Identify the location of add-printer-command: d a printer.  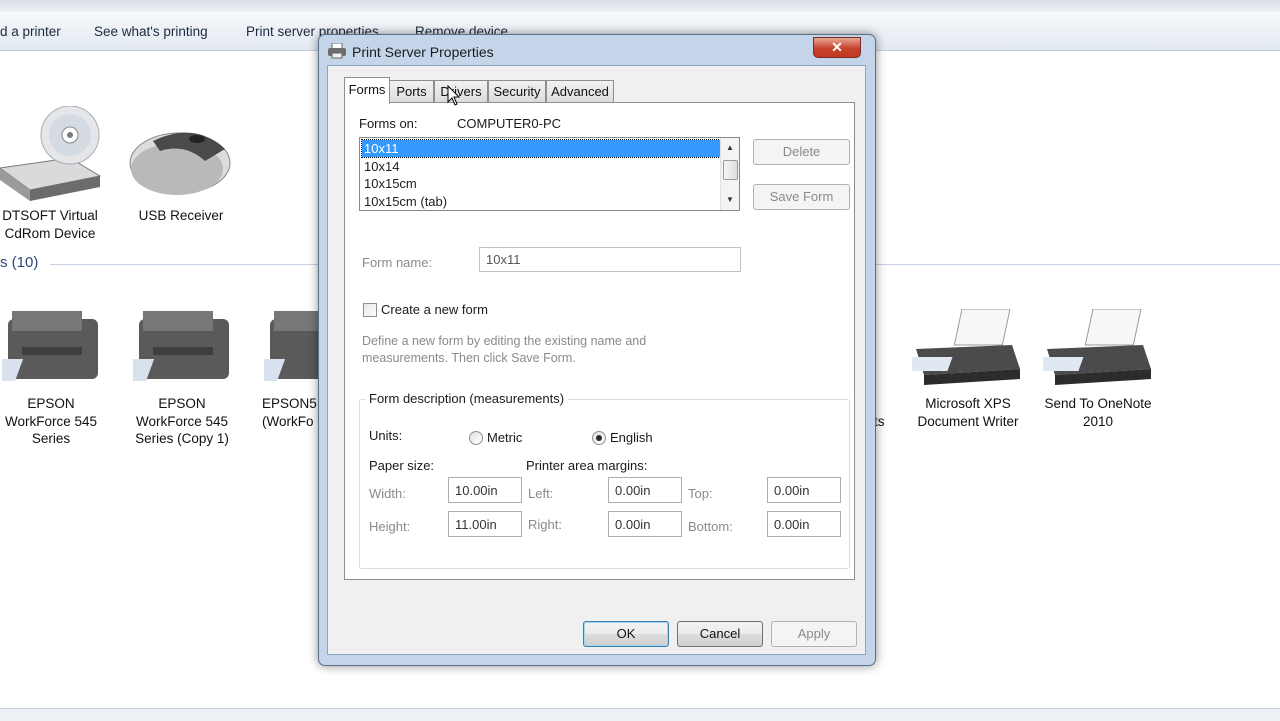
(30, 31).